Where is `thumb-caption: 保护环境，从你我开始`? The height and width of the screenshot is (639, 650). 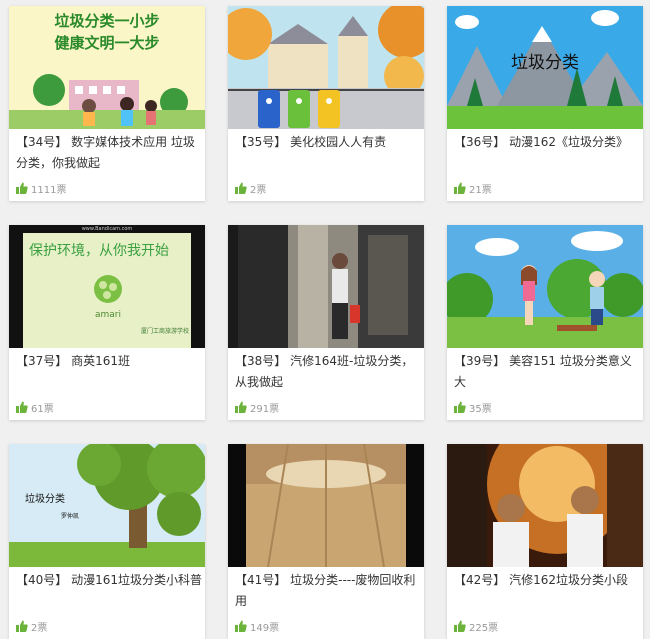
thumb-caption: 保护环境，从你我开始 is located at coordinates (99, 251).